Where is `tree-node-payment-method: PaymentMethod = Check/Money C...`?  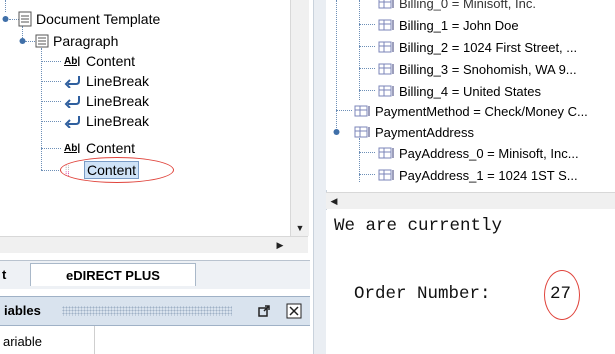 tree-node-payment-method: PaymentMethod = Check/Money C... is located at coordinates (471, 111).